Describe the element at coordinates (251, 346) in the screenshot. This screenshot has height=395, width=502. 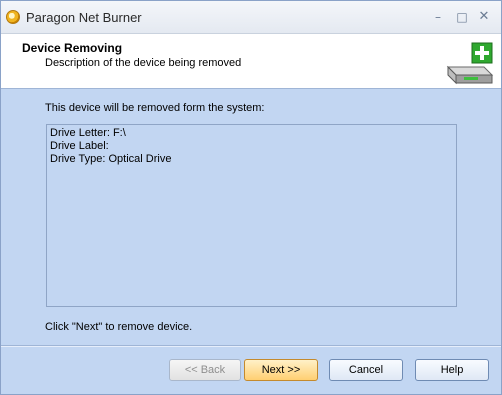
I see `divider` at that location.